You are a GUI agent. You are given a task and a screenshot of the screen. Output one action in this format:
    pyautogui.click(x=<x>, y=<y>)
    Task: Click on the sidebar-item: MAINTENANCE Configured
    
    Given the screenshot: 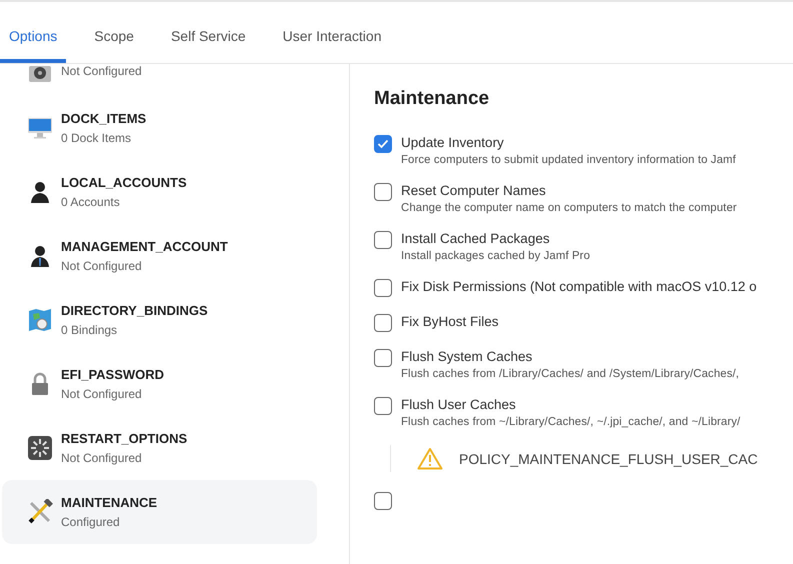 What is the action you would take?
    pyautogui.click(x=159, y=512)
    